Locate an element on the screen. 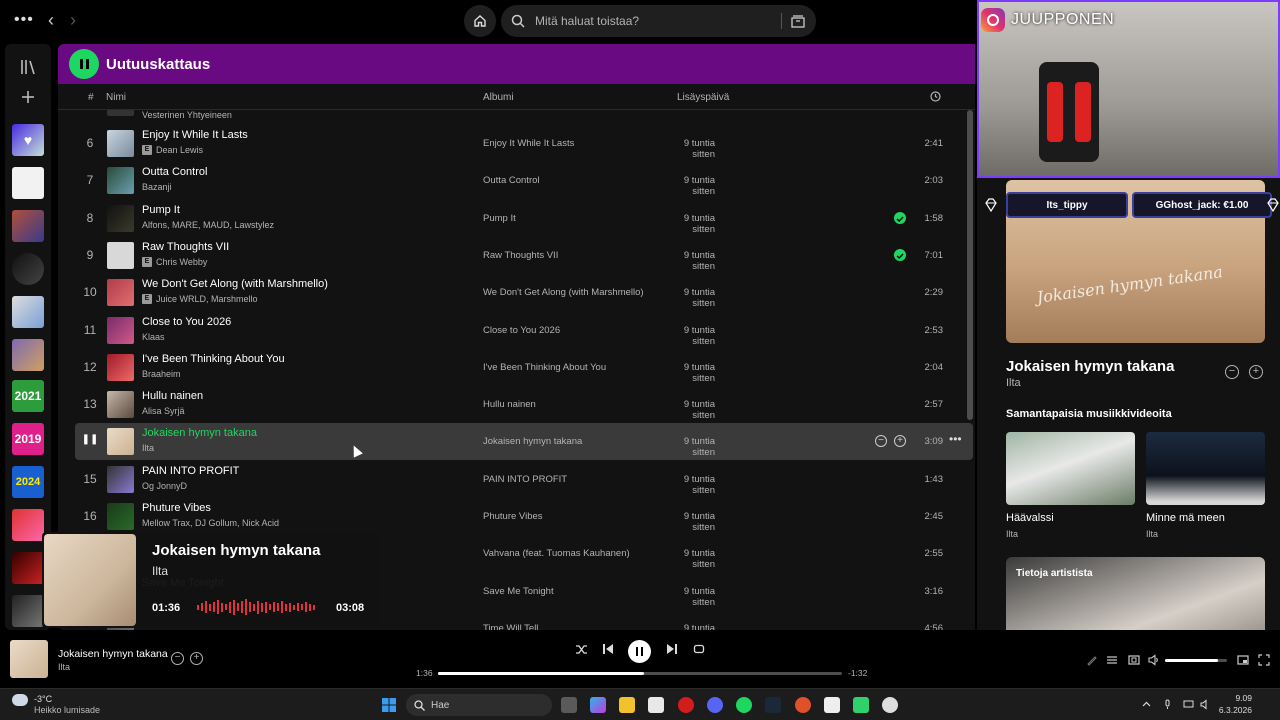 Image resolution: width=1280 pixels, height=720 pixels. shuffle-icon is located at coordinates (581, 649).